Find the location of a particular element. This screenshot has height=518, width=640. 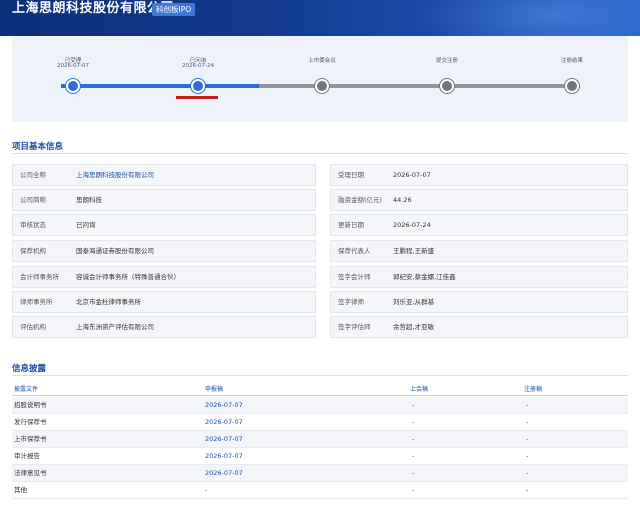

document-name: 法律意见书 is located at coordinates (30, 473).